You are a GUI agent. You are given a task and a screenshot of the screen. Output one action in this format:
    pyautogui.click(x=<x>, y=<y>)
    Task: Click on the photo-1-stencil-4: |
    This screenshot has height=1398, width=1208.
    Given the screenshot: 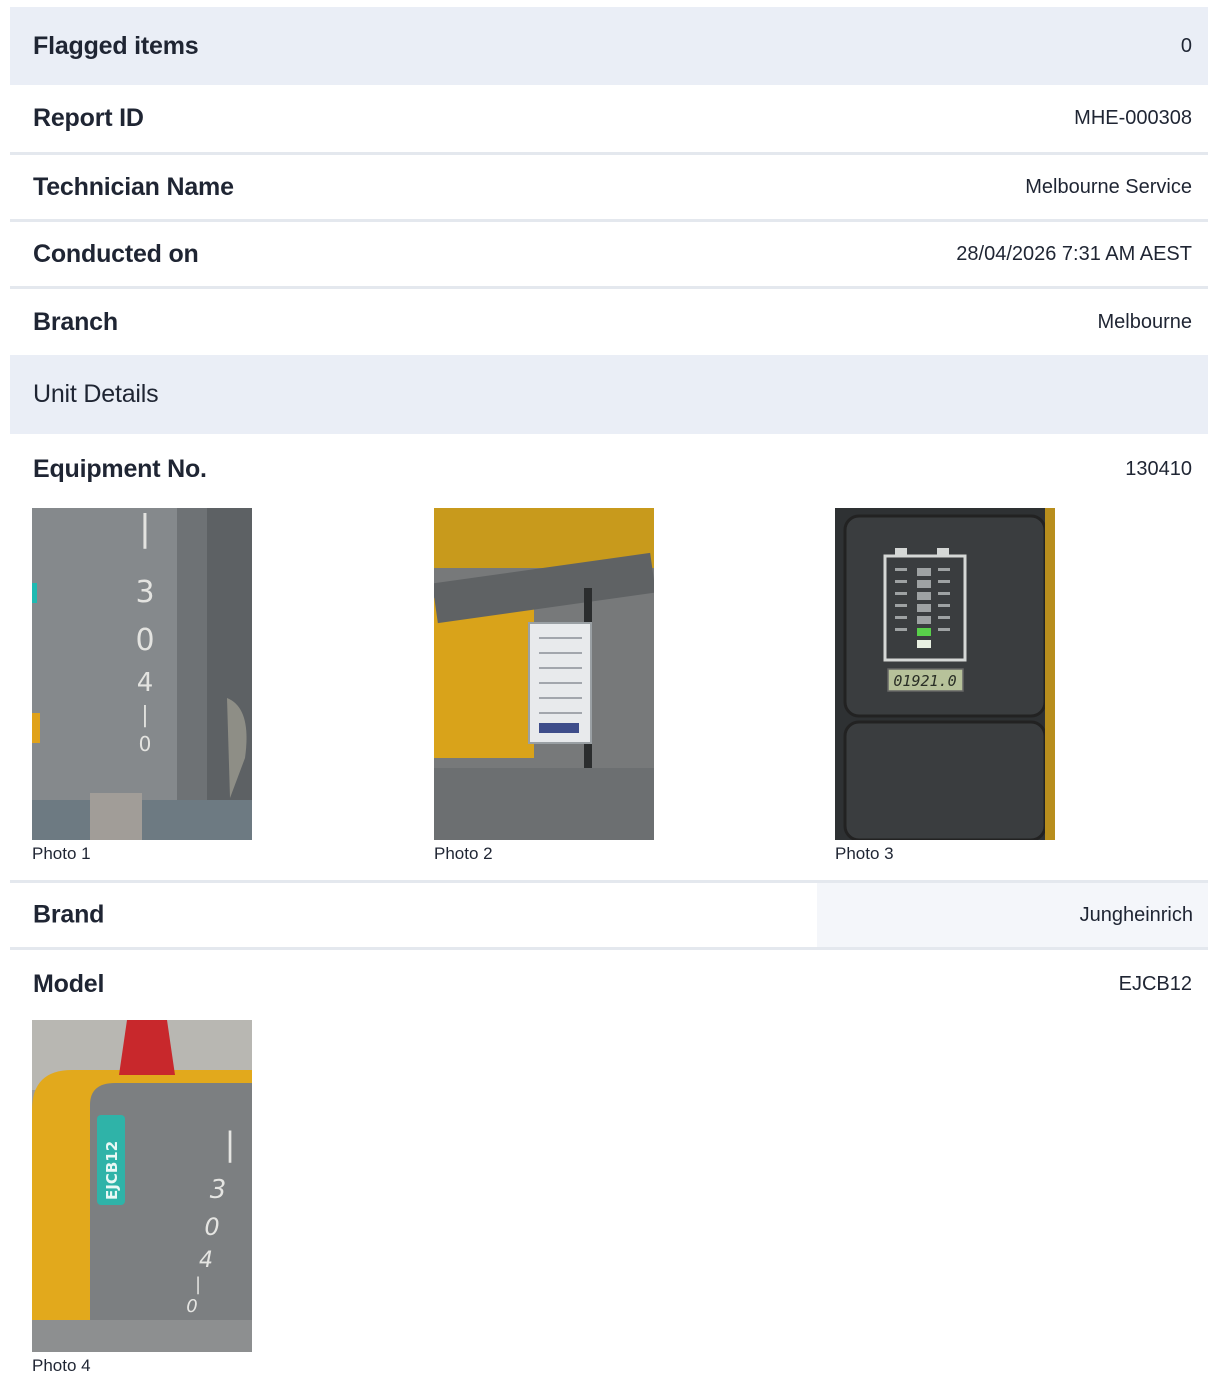 What is the action you would take?
    pyautogui.click(x=144, y=715)
    